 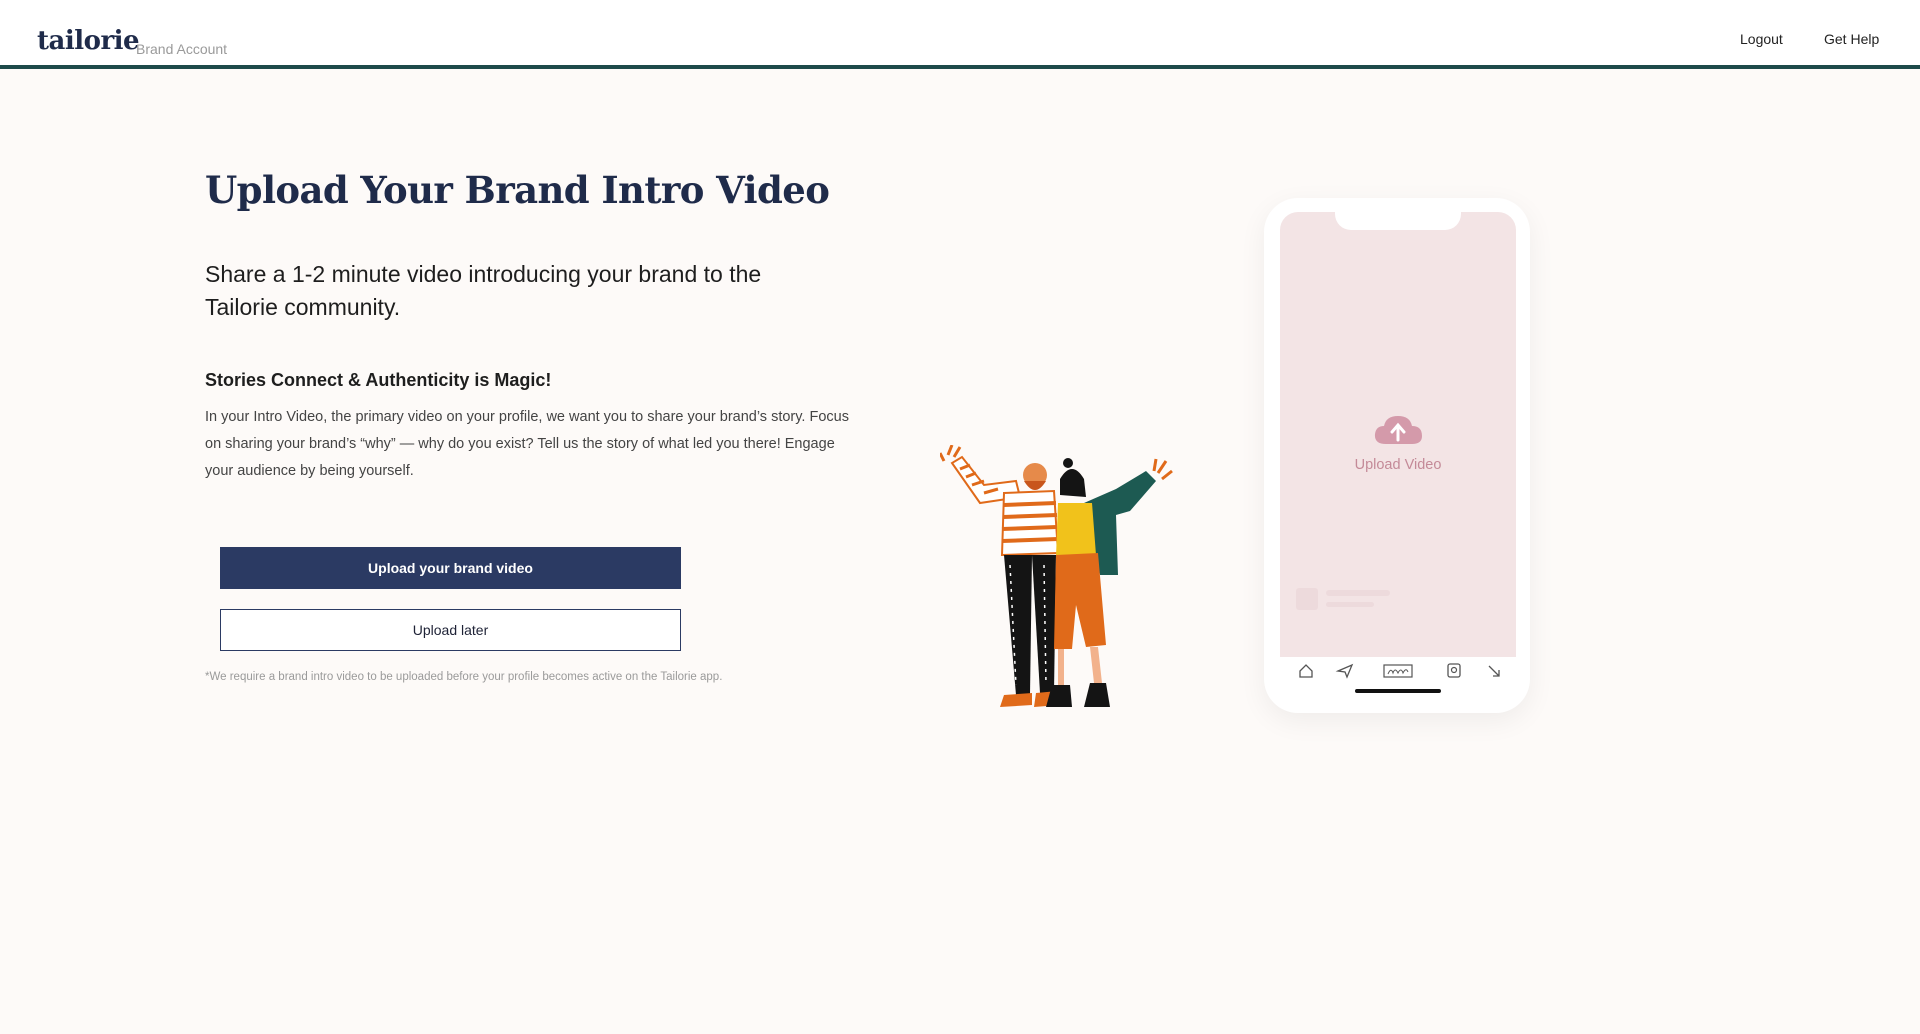 I want to click on section-heading: Stories Connect & Authenticity is Magic!, so click(x=378, y=380).